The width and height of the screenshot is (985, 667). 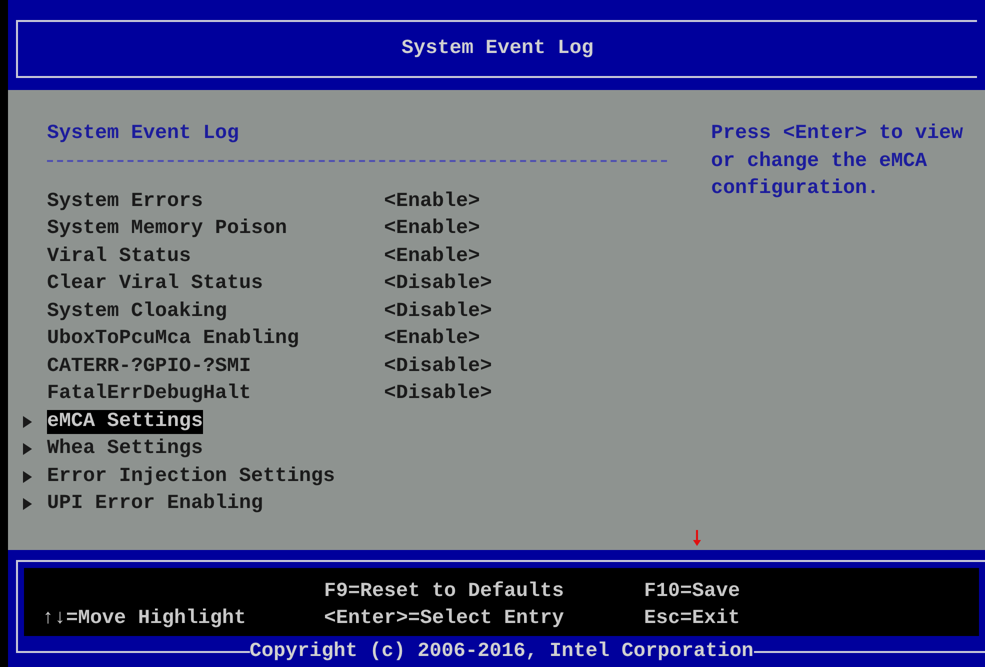 I want to click on setting-label: System Errors, so click(x=125, y=201).